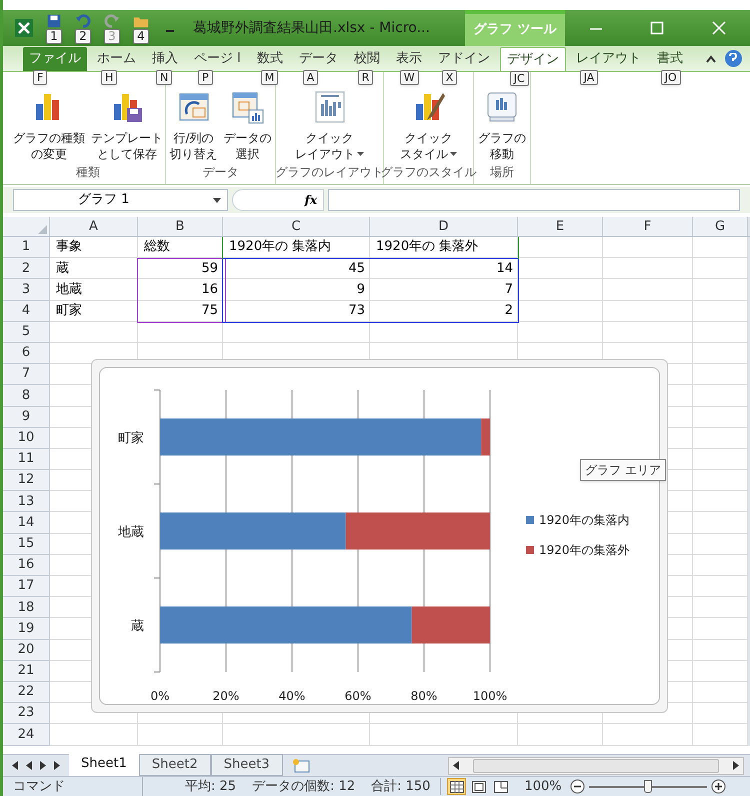 This screenshot has width=750, height=796. I want to click on ribbon-tab: ホーム, so click(116, 59).